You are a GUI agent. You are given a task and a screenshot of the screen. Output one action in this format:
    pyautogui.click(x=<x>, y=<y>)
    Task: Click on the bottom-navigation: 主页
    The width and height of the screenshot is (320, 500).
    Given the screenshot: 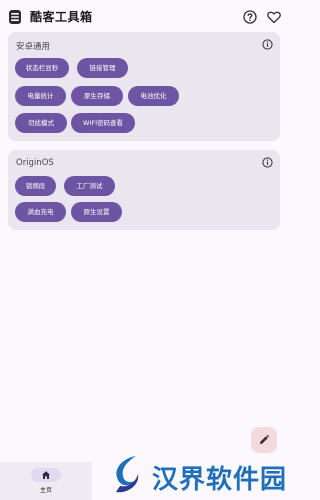 What is the action you would take?
    pyautogui.click(x=46, y=481)
    